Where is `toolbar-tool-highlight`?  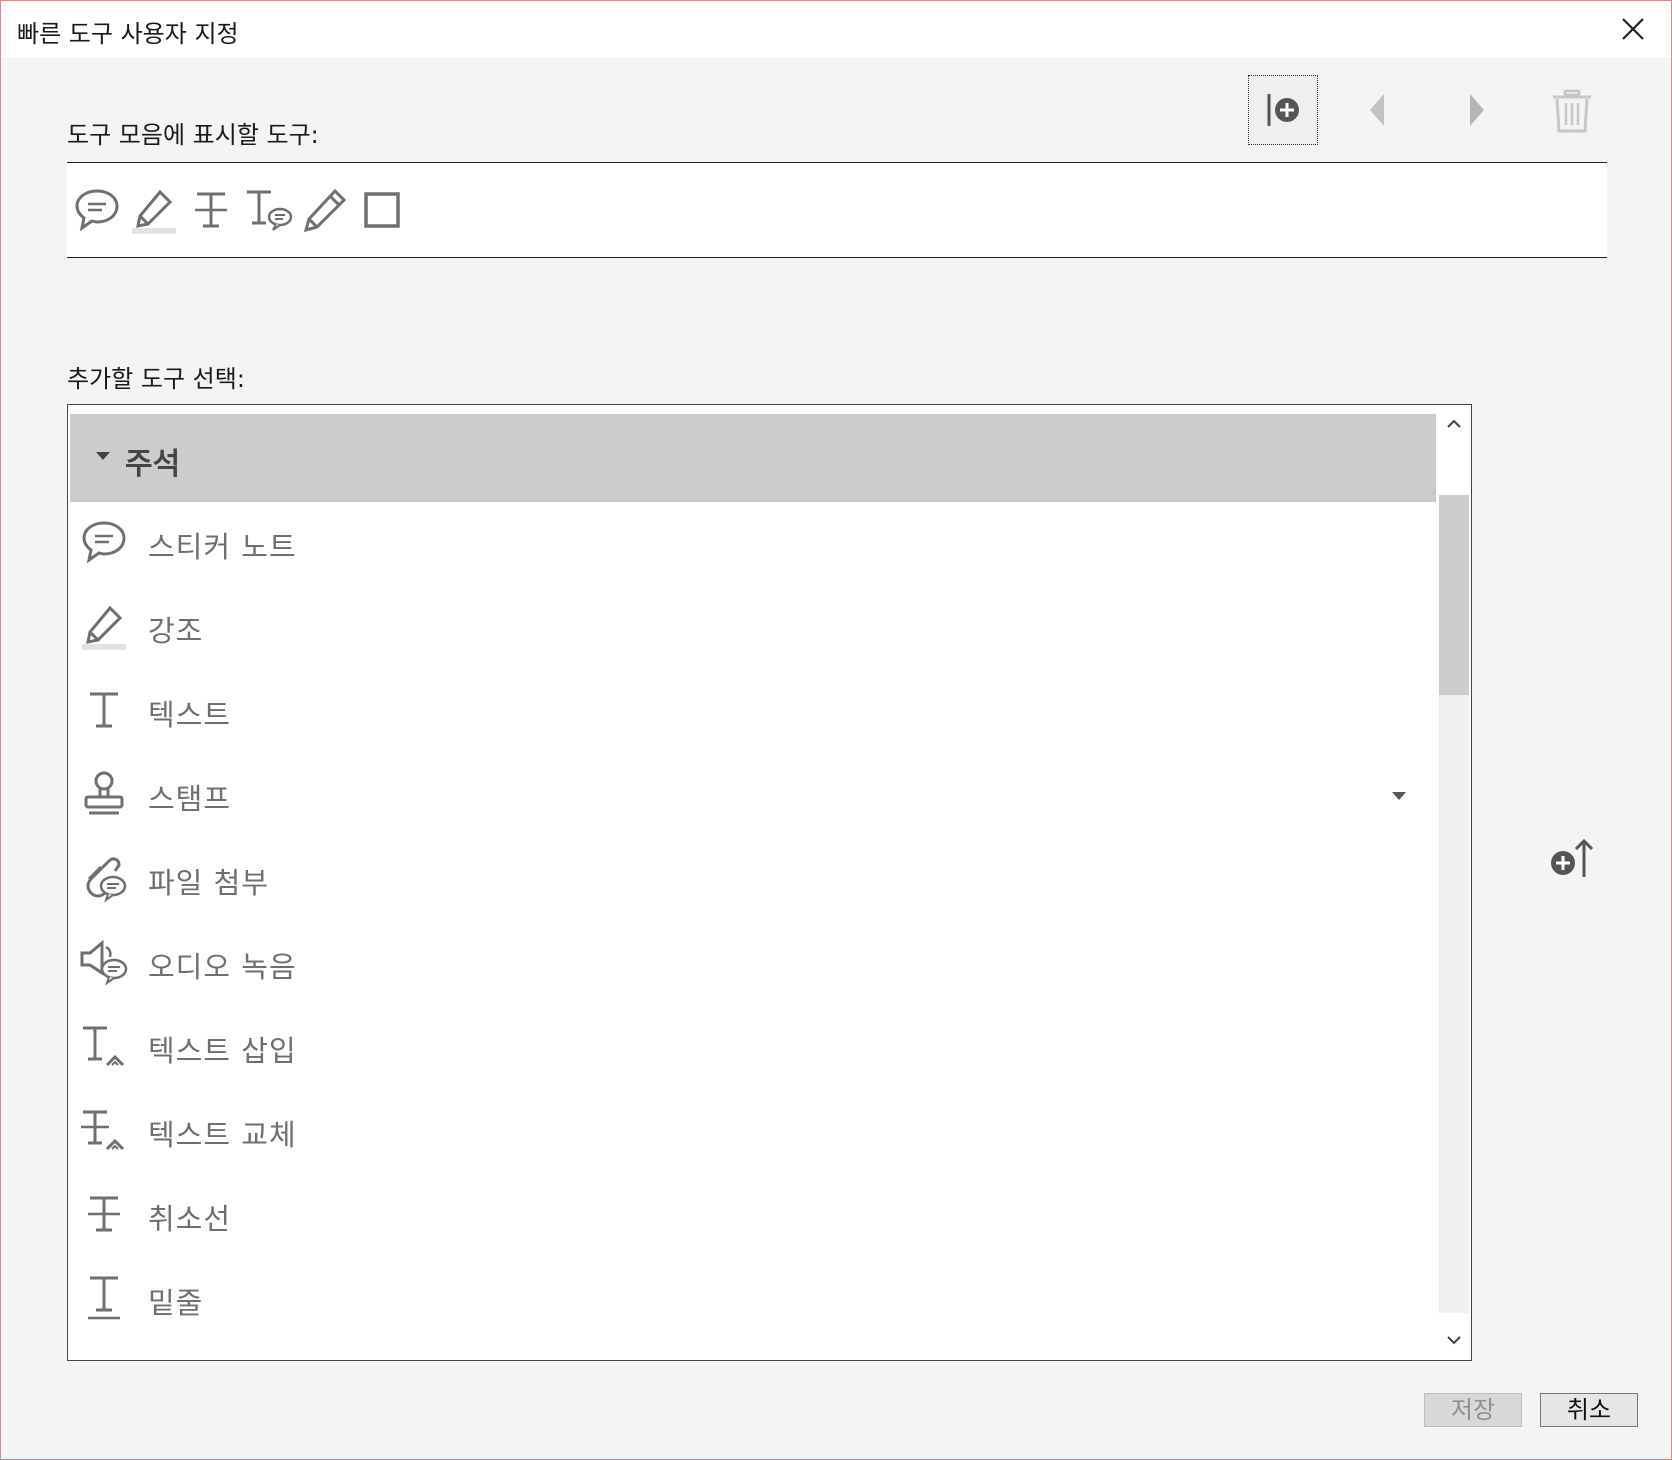 toolbar-tool-highlight is located at coordinates (154, 210).